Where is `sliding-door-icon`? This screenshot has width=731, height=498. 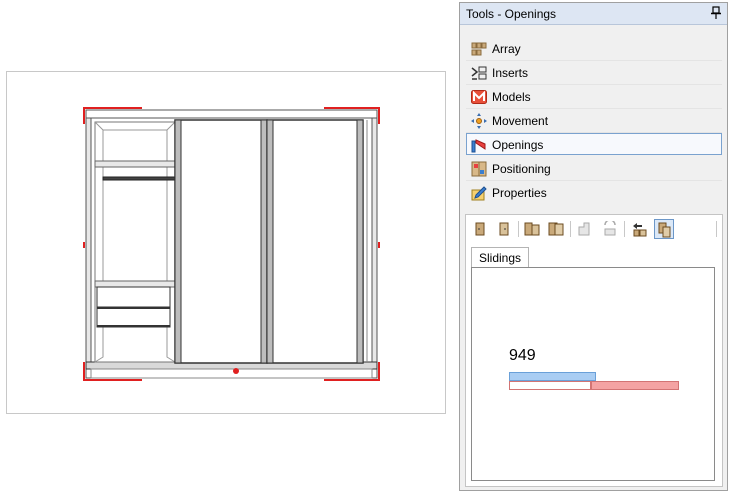 sliding-door-icon is located at coordinates (556, 229).